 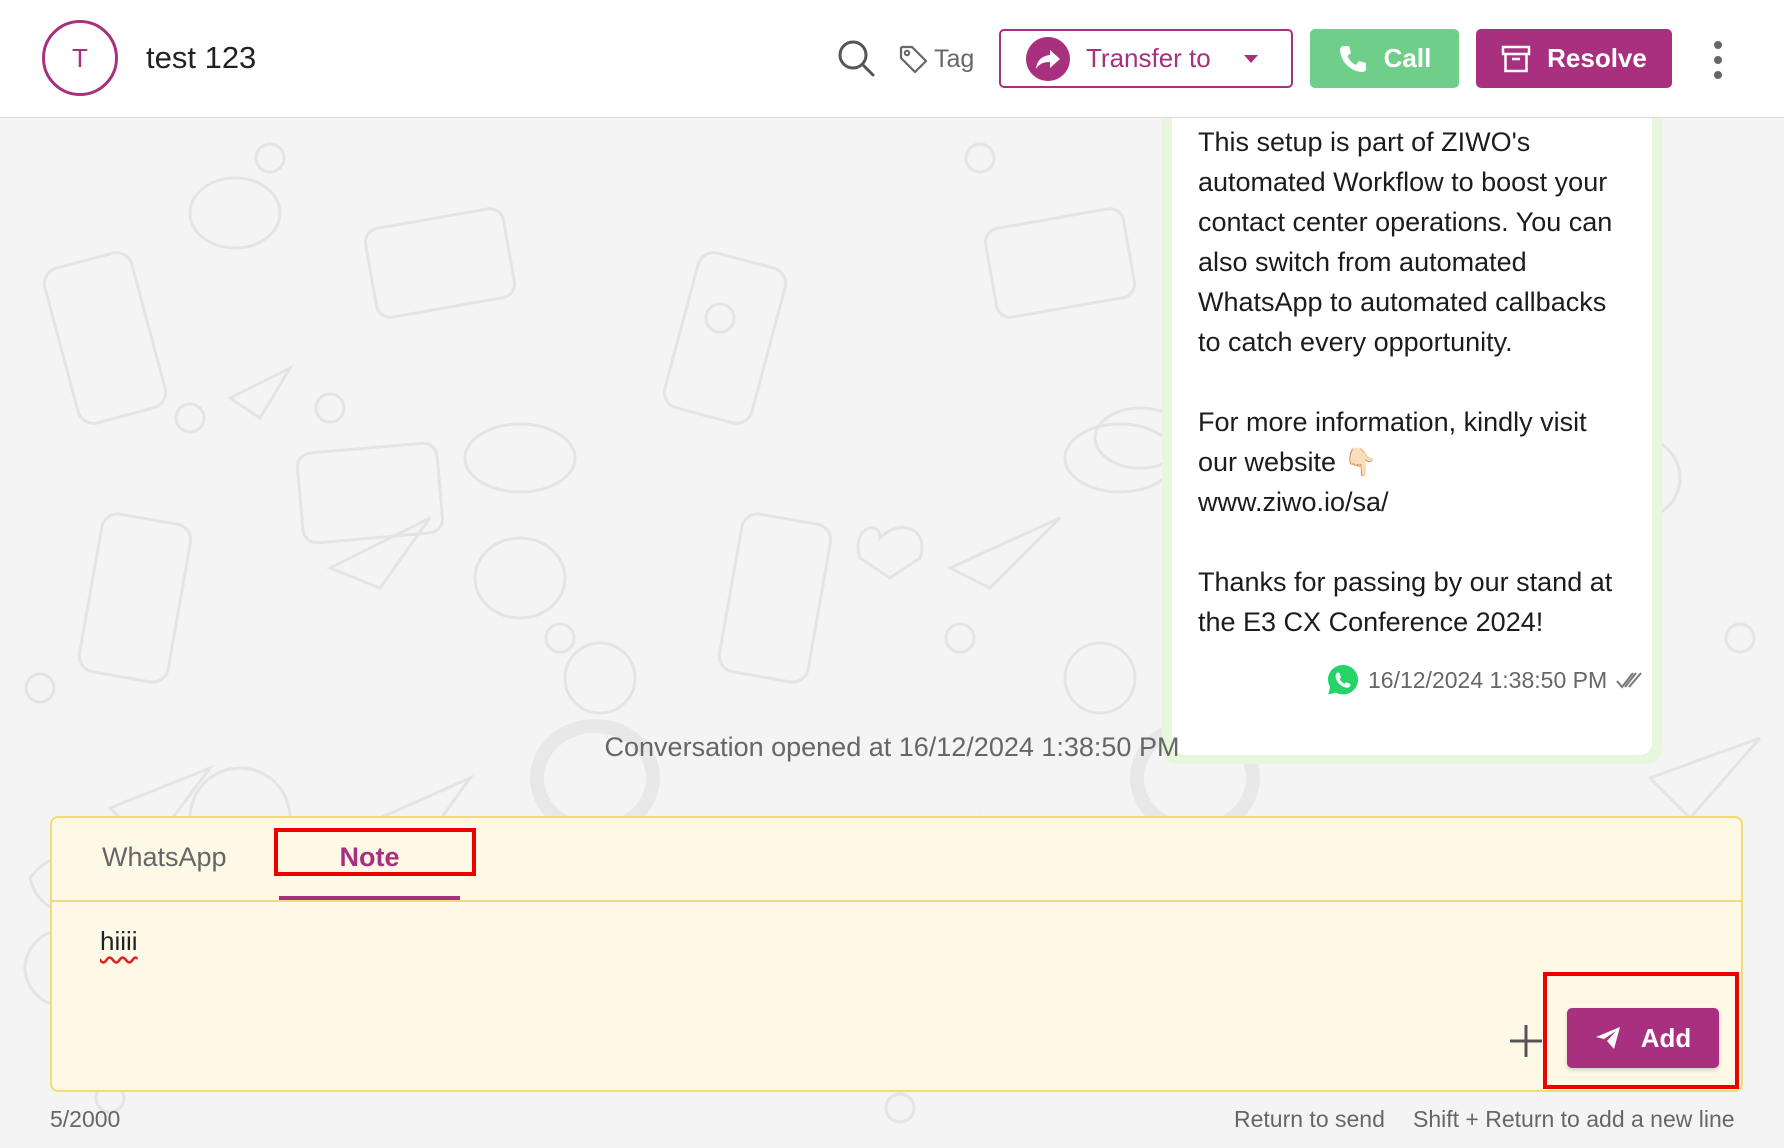 I want to click on double-check-icon, so click(x=1629, y=680).